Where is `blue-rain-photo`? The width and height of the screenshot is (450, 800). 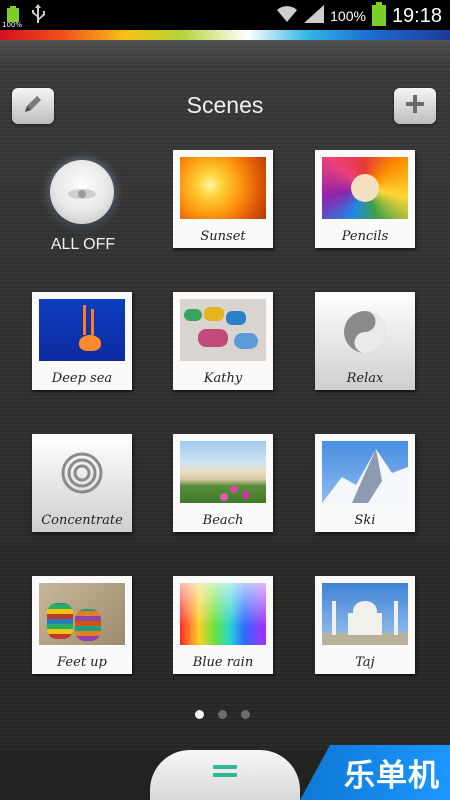
blue-rain-photo is located at coordinates (223, 614).